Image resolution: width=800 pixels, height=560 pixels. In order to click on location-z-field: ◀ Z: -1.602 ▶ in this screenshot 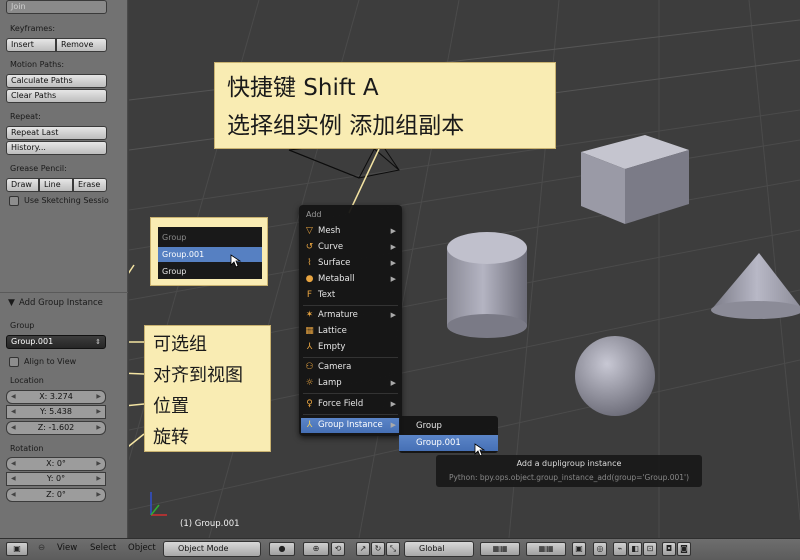, I will do `click(56, 428)`.